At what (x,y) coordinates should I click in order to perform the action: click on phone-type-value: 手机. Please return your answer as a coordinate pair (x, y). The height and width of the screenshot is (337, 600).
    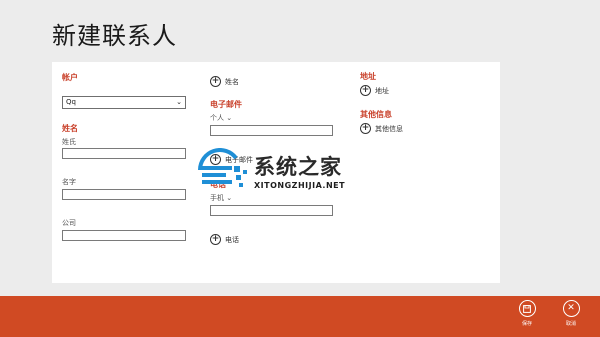
    Looking at the image, I should click on (217, 198).